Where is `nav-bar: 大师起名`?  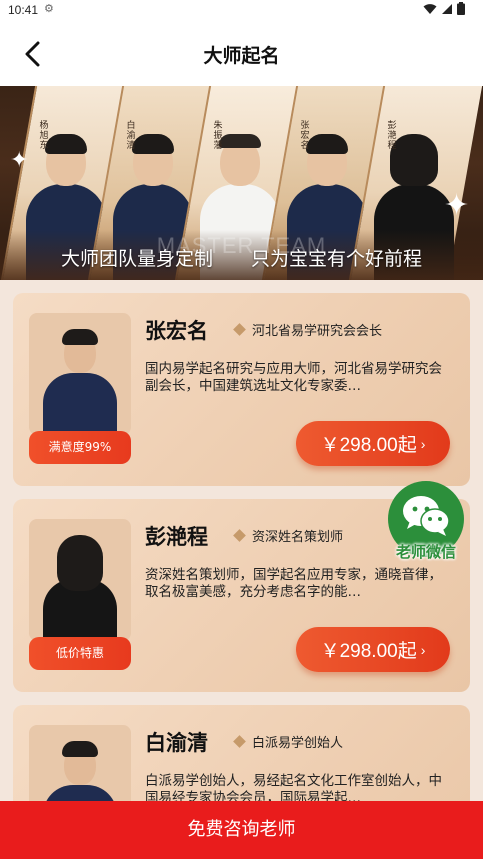 nav-bar: 大师起名 is located at coordinates (241, 53).